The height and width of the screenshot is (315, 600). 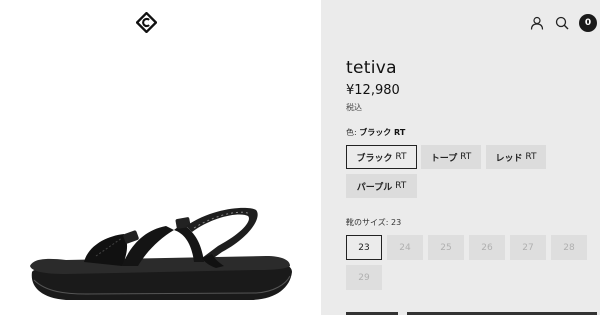 I want to click on color-swatch-taupe: トープ RT, so click(x=451, y=157).